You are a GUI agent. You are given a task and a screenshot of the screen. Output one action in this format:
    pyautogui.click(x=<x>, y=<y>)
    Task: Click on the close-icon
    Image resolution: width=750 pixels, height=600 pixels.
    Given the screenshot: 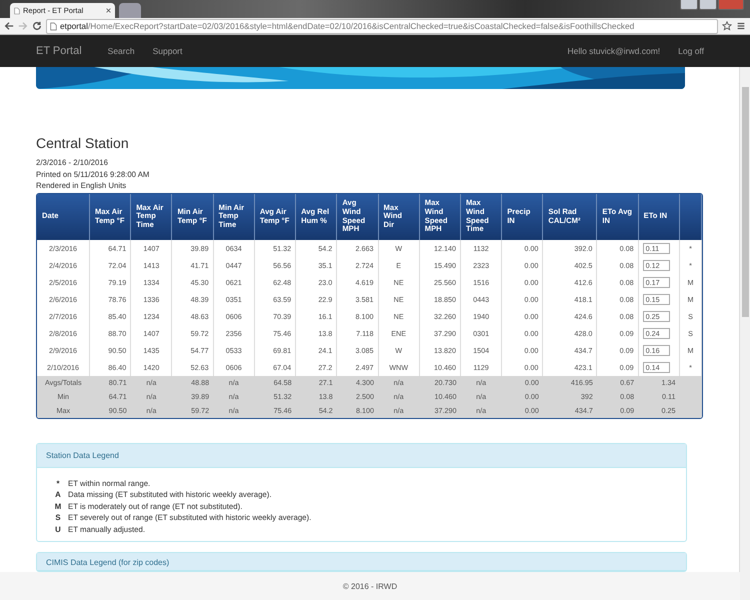 What is the action you would take?
    pyautogui.click(x=108, y=10)
    